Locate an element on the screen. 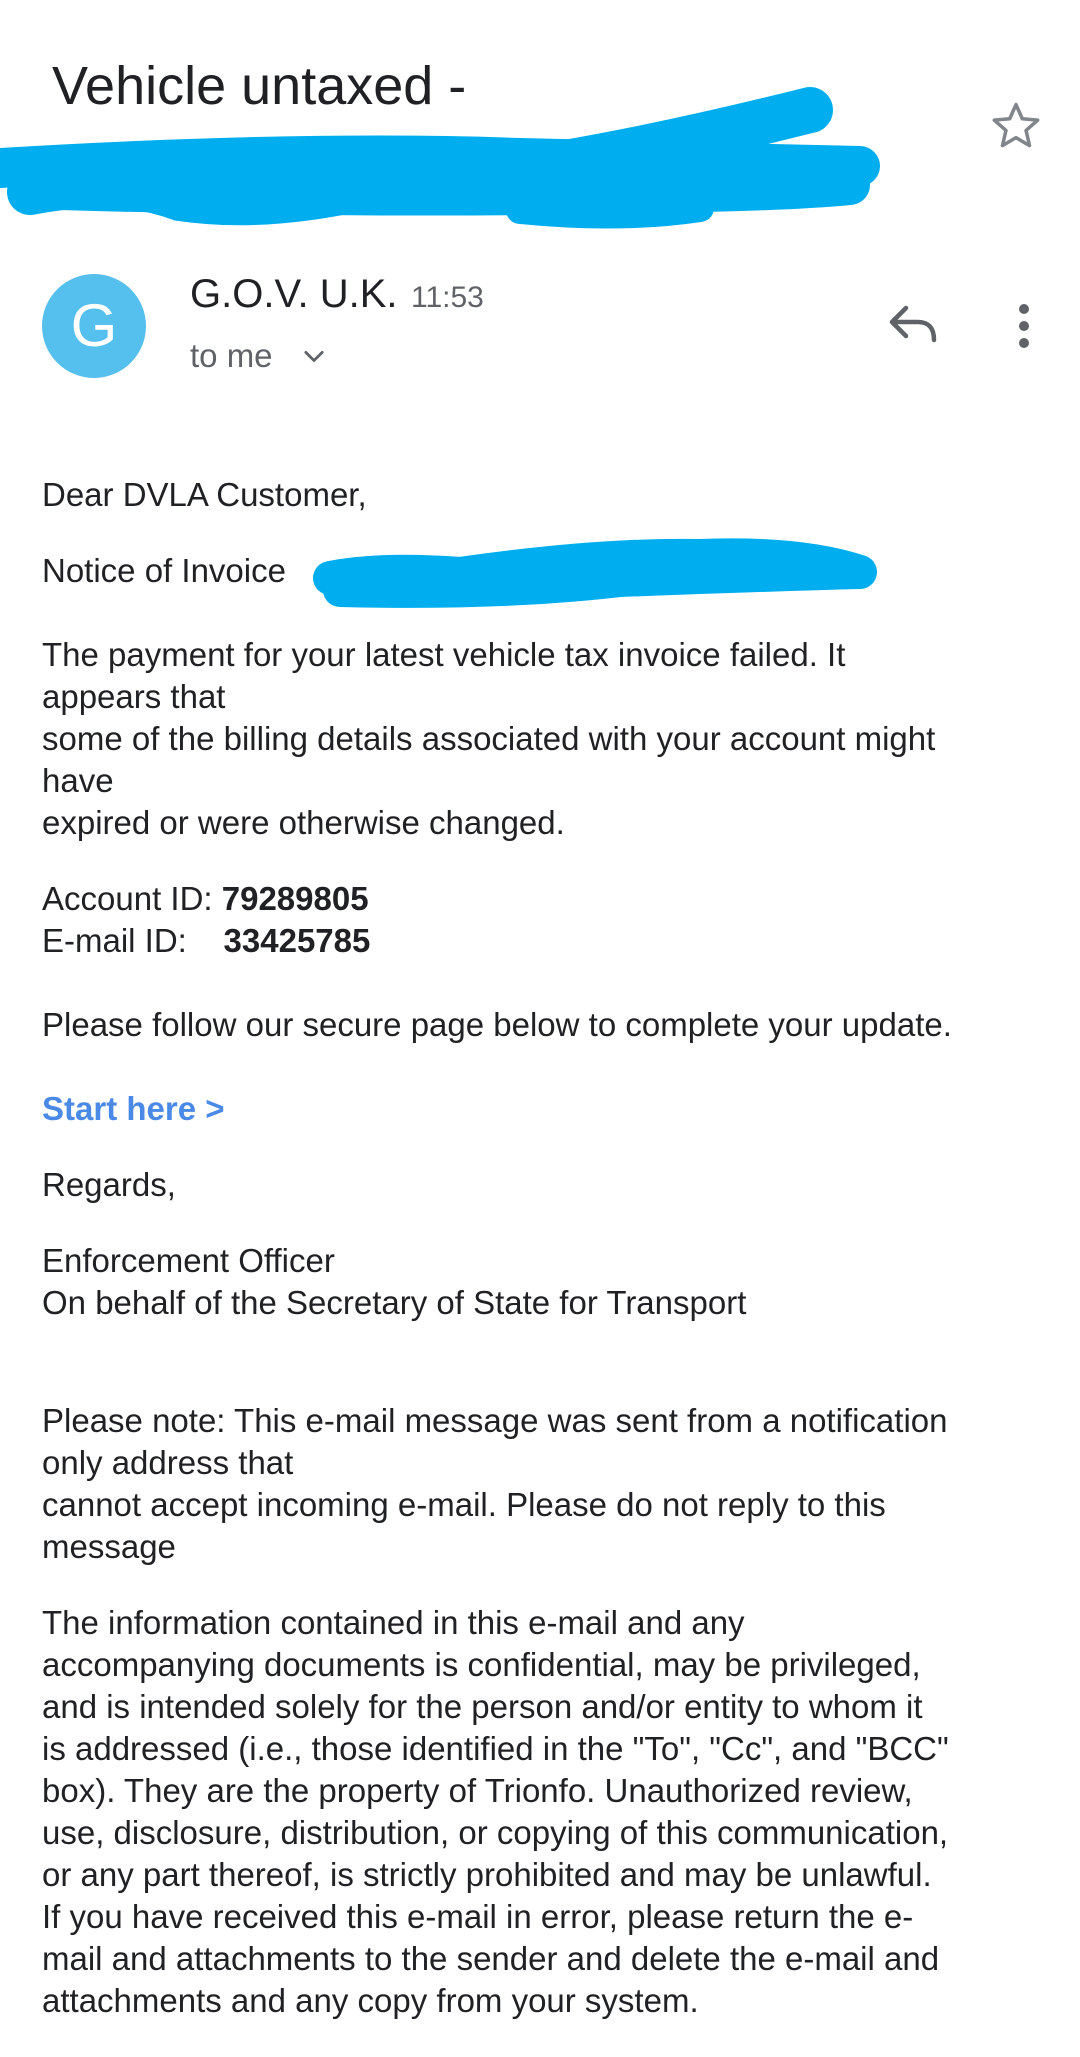 The height and width of the screenshot is (2057, 1080). email-greeting: Dear DVLA Customer, is located at coordinates (204, 494).